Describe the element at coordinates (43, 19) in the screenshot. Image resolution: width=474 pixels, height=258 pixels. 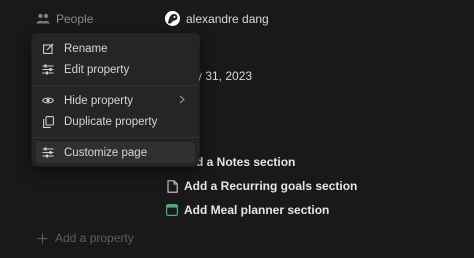
I see `people-icon` at that location.